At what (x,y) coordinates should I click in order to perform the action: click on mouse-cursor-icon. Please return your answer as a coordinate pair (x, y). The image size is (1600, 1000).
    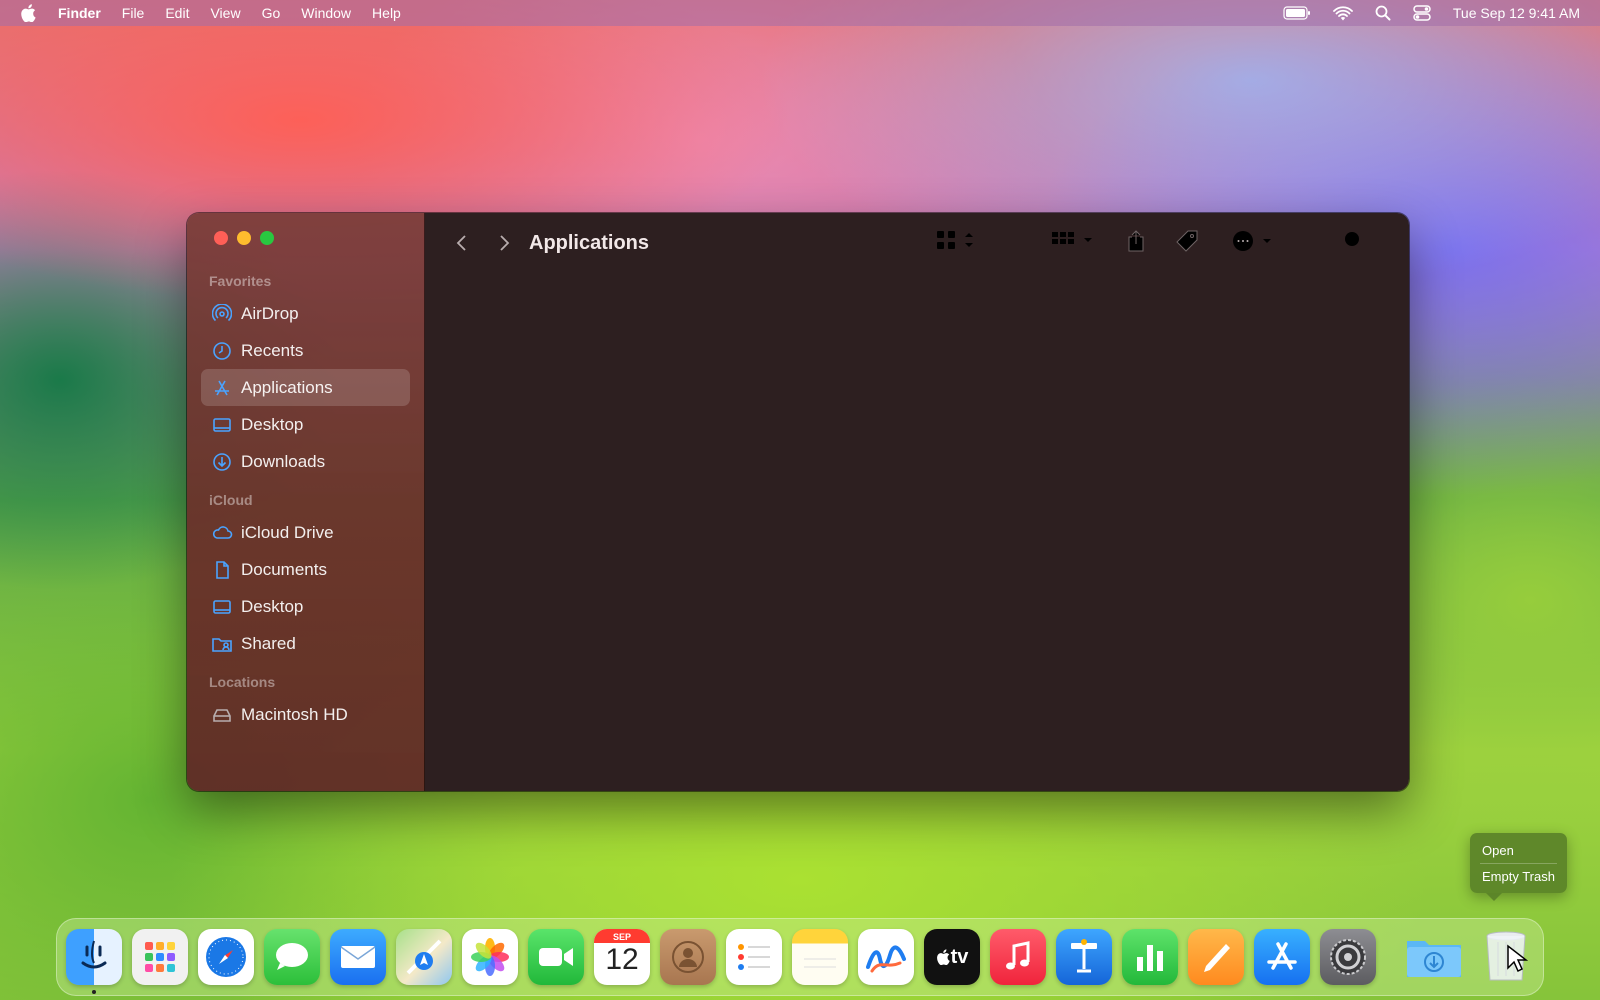
    Looking at the image, I should click on (1517, 961).